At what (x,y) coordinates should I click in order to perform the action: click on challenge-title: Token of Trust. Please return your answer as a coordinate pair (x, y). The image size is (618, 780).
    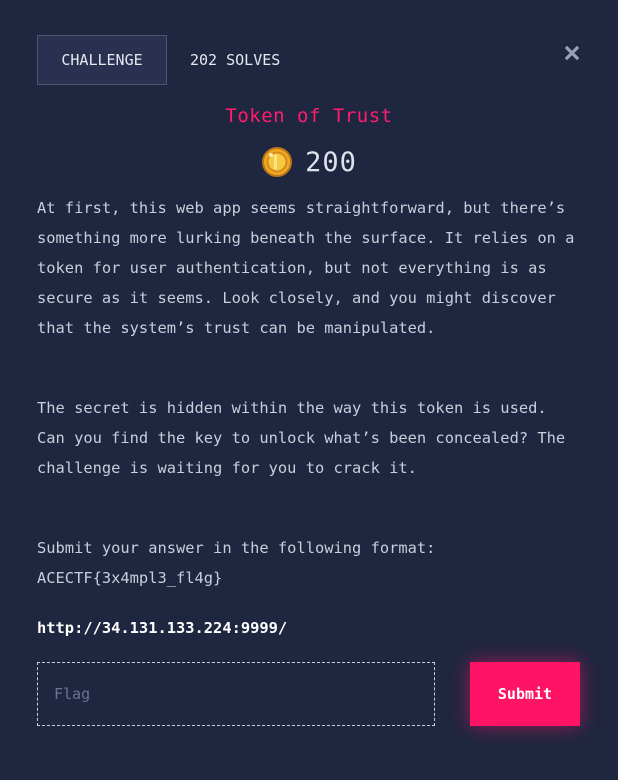
    Looking at the image, I should click on (309, 116).